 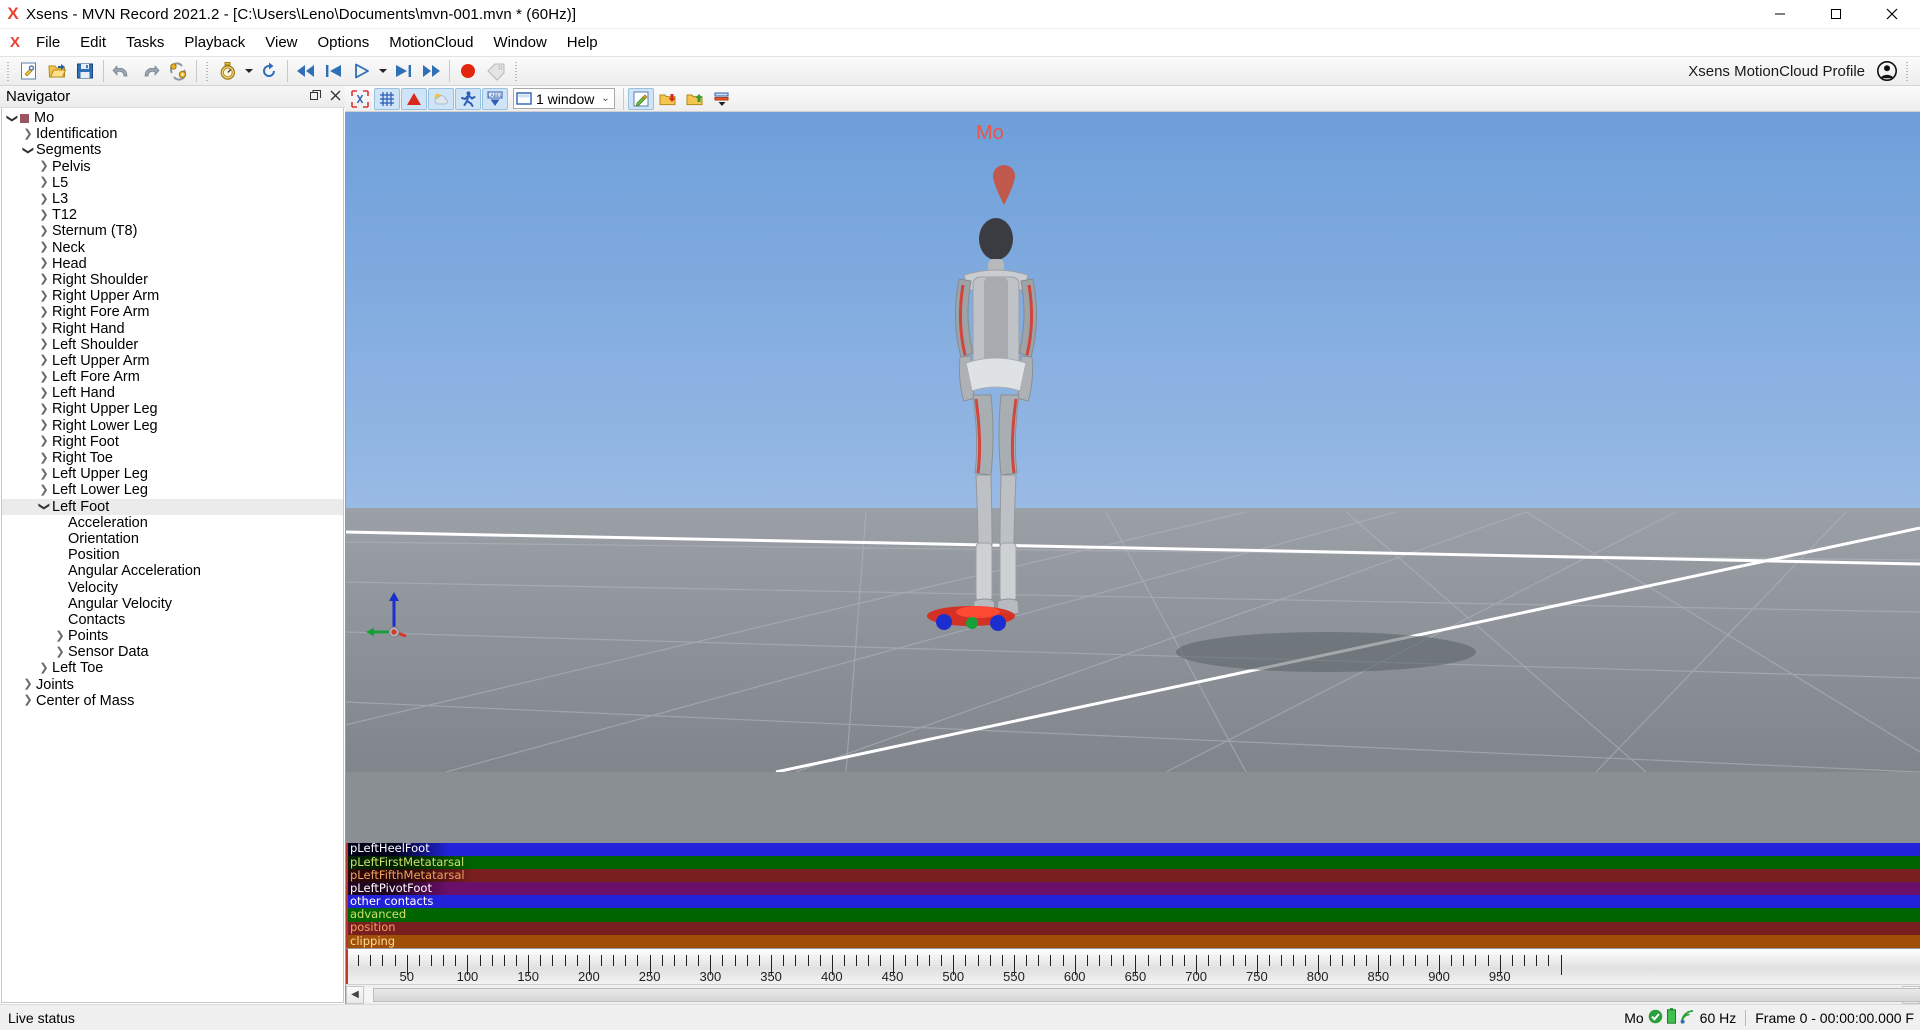 I want to click on scroll-left-button: ◀, so click(x=355, y=994).